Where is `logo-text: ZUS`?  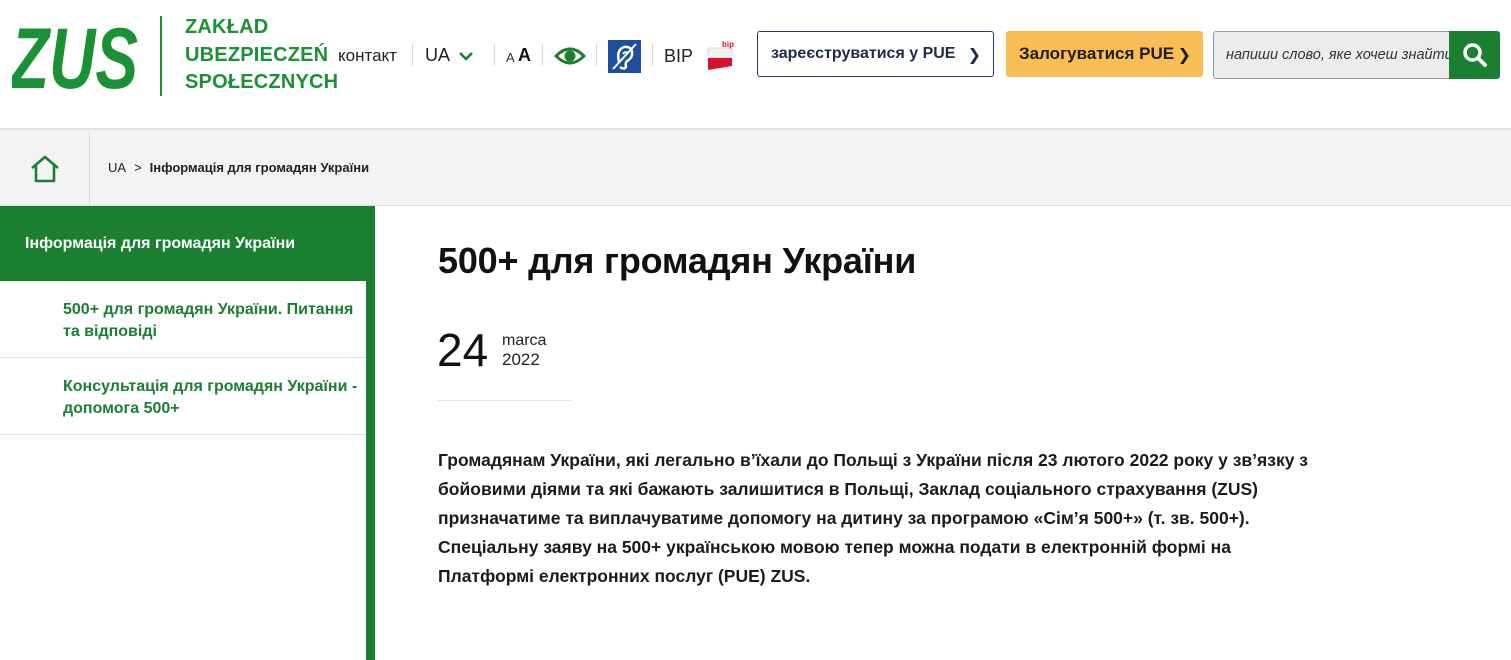 logo-text: ZUS is located at coordinates (75, 53).